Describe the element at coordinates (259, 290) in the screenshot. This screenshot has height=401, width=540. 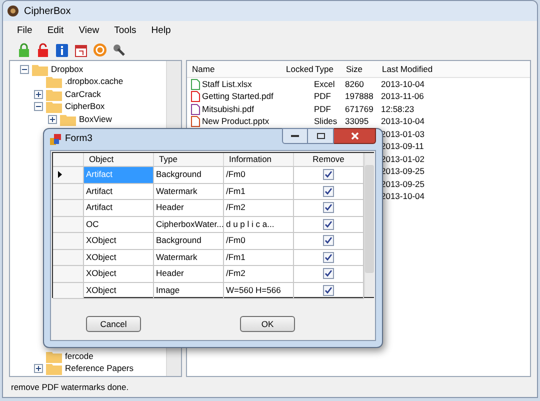
I see `grid-cell: W=560 H=566` at that location.